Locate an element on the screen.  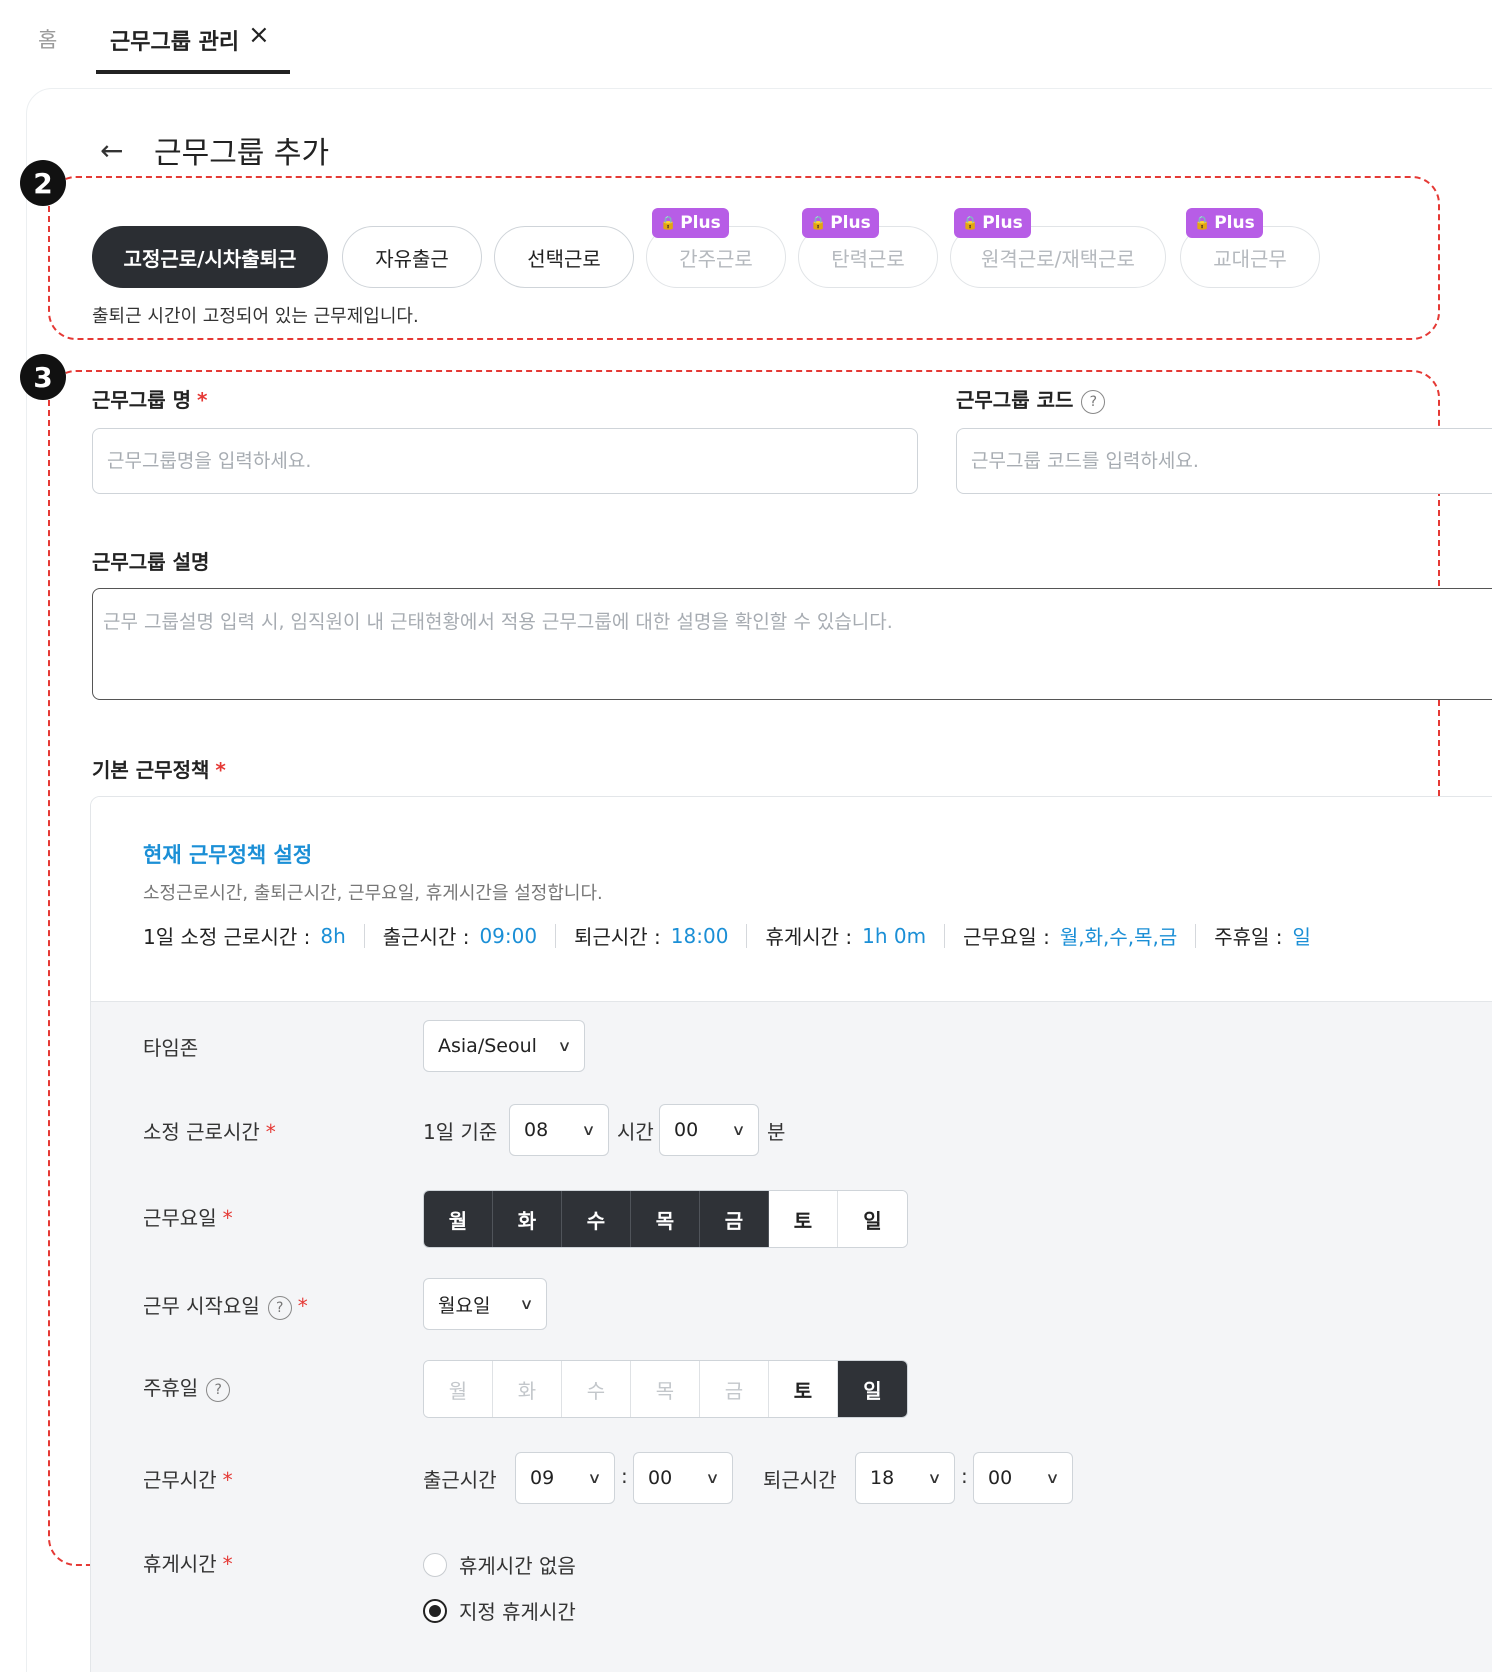
holiday-thu: 목 is located at coordinates (665, 1389).